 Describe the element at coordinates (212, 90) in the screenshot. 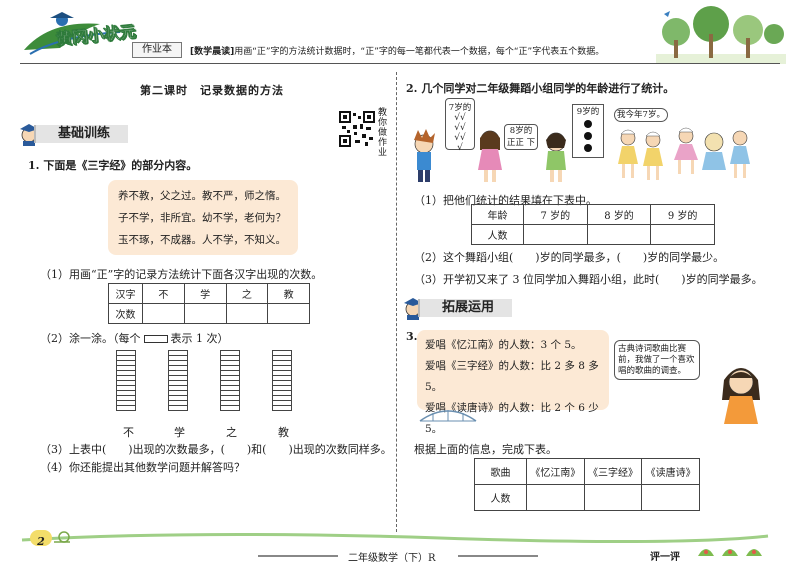

I see `lesson-title: 第二课时 记录数据的方法` at that location.